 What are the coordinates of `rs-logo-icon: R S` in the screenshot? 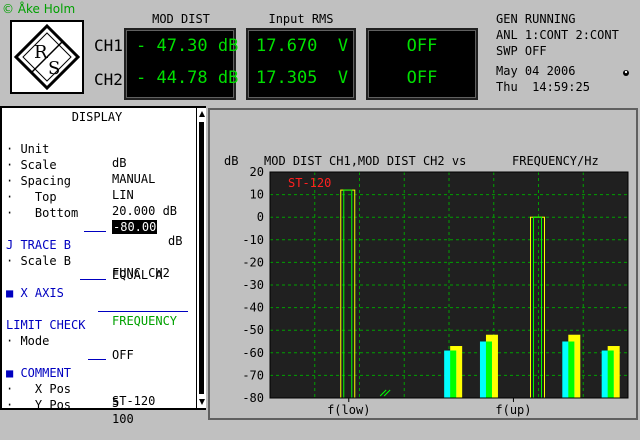 It's located at (47, 57).